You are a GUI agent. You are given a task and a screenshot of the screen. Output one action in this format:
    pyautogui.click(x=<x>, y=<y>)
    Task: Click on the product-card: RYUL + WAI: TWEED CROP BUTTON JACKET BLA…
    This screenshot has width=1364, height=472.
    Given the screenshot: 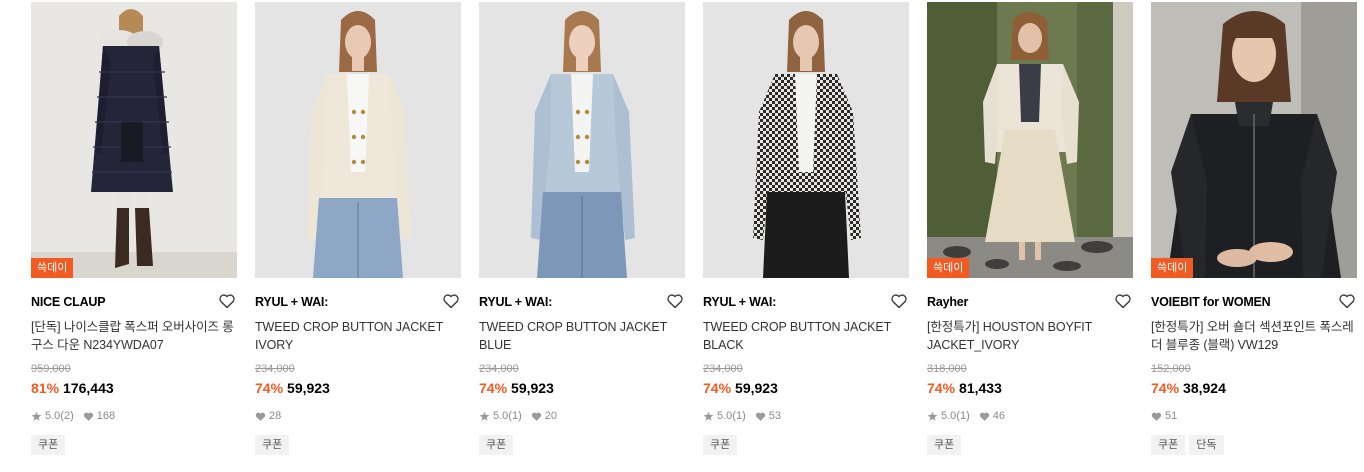 What is the action you would take?
    pyautogui.click(x=806, y=228)
    